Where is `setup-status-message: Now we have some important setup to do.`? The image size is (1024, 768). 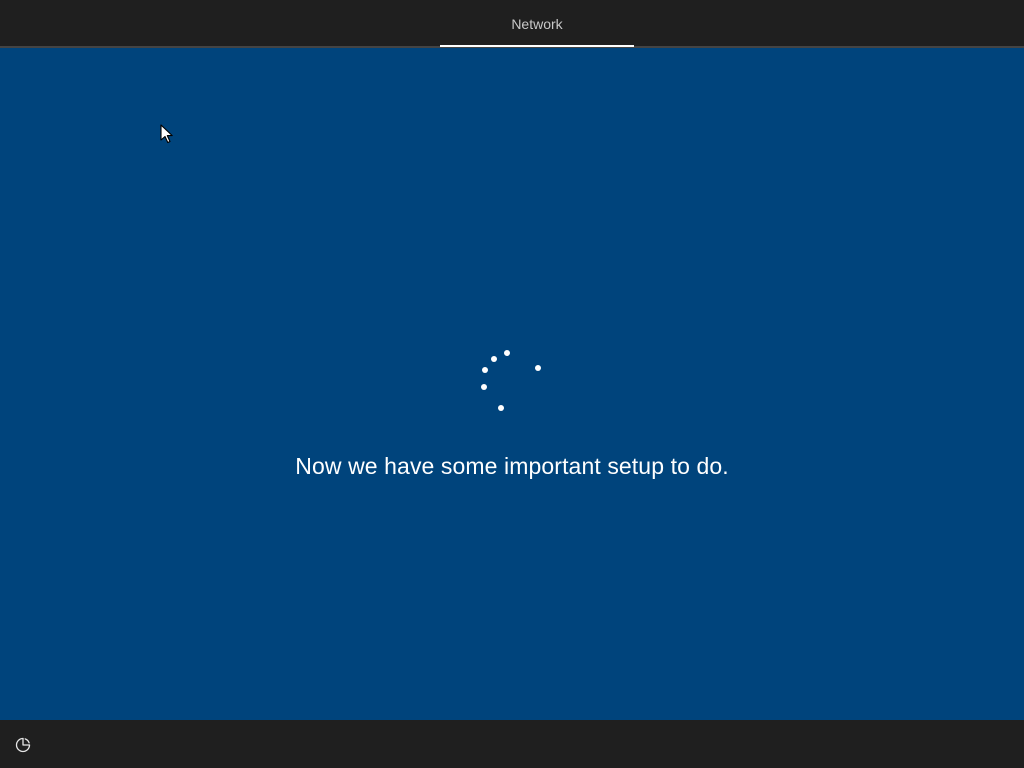 setup-status-message: Now we have some important setup to do. is located at coordinates (512, 466).